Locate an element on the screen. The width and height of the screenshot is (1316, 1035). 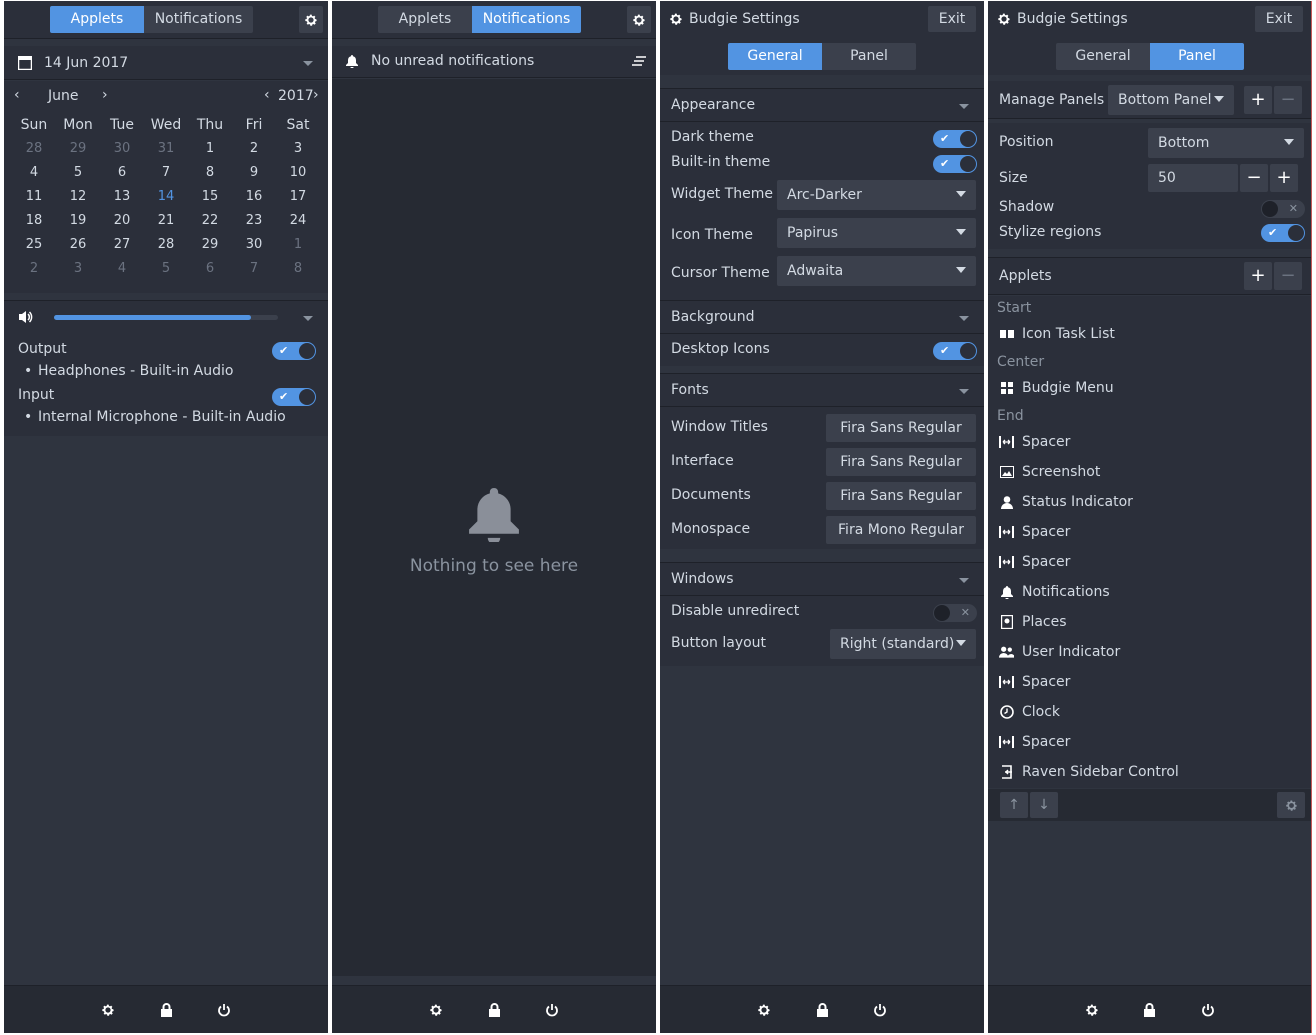
calendar-day: 3 is located at coordinates (298, 148).